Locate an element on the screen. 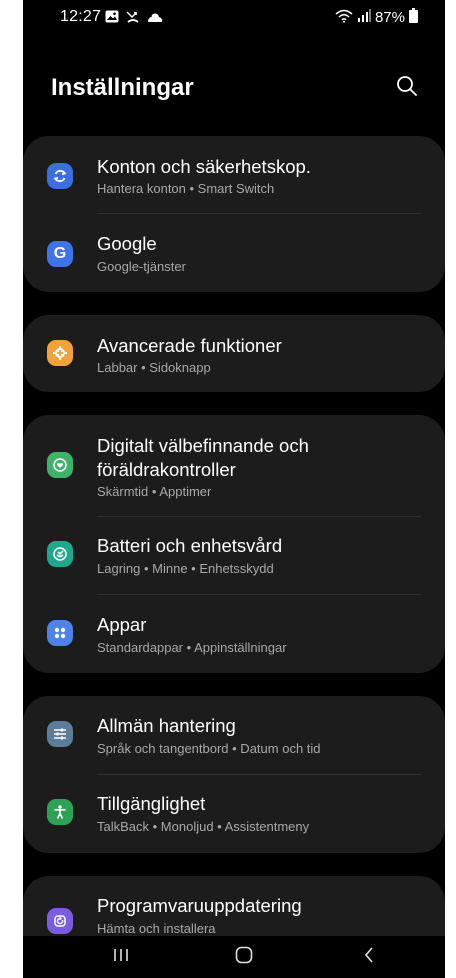  home-icon is located at coordinates (244, 957).